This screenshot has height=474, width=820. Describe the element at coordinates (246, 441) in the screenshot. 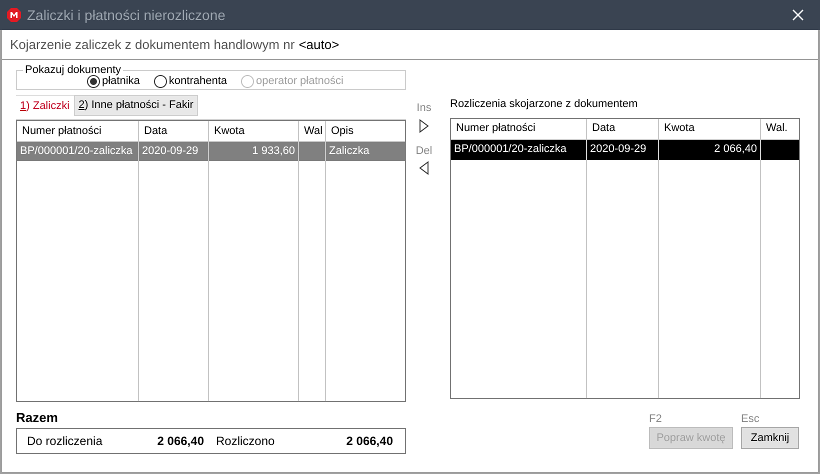

I see `summary-label: Rozliczono` at that location.